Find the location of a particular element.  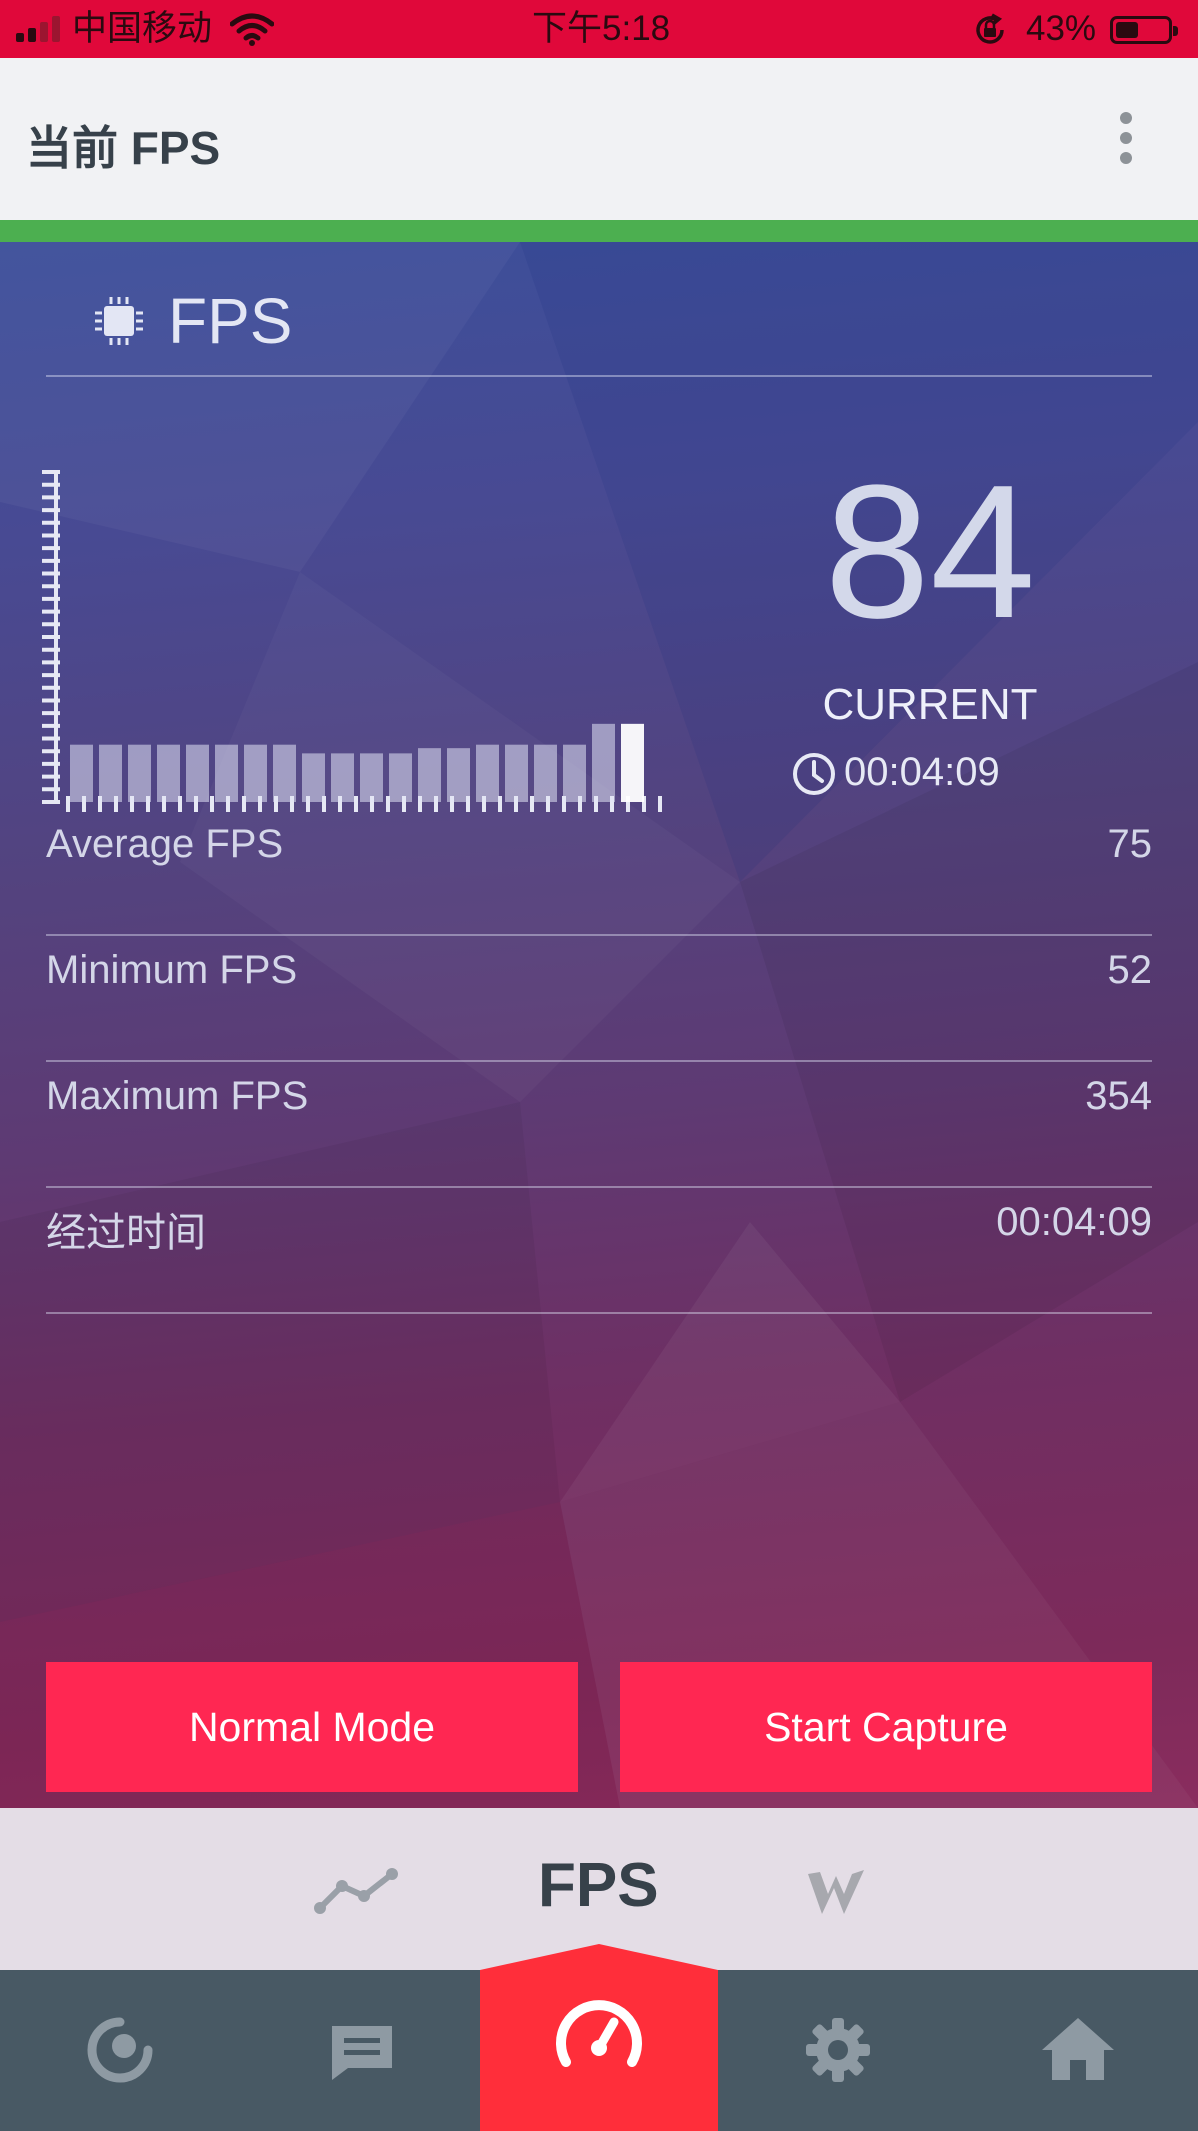

home-icon is located at coordinates (1078, 2050).